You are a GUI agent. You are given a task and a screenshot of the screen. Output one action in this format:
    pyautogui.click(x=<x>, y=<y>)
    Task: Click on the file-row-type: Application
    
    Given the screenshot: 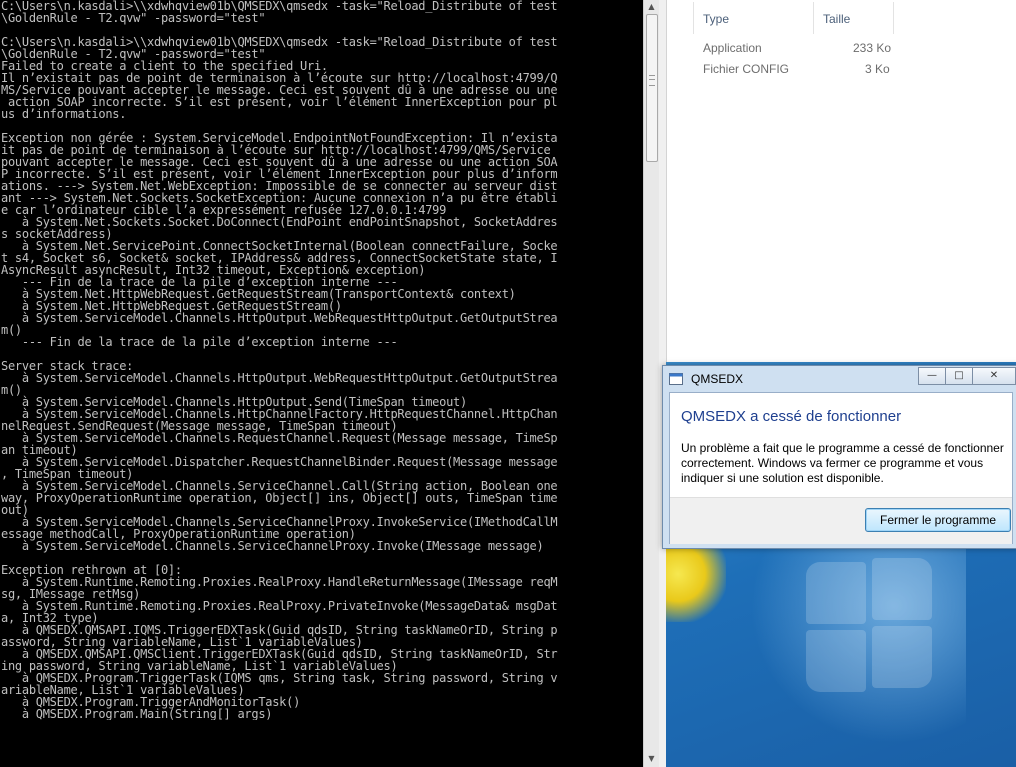 What is the action you would take?
    pyautogui.click(x=732, y=48)
    